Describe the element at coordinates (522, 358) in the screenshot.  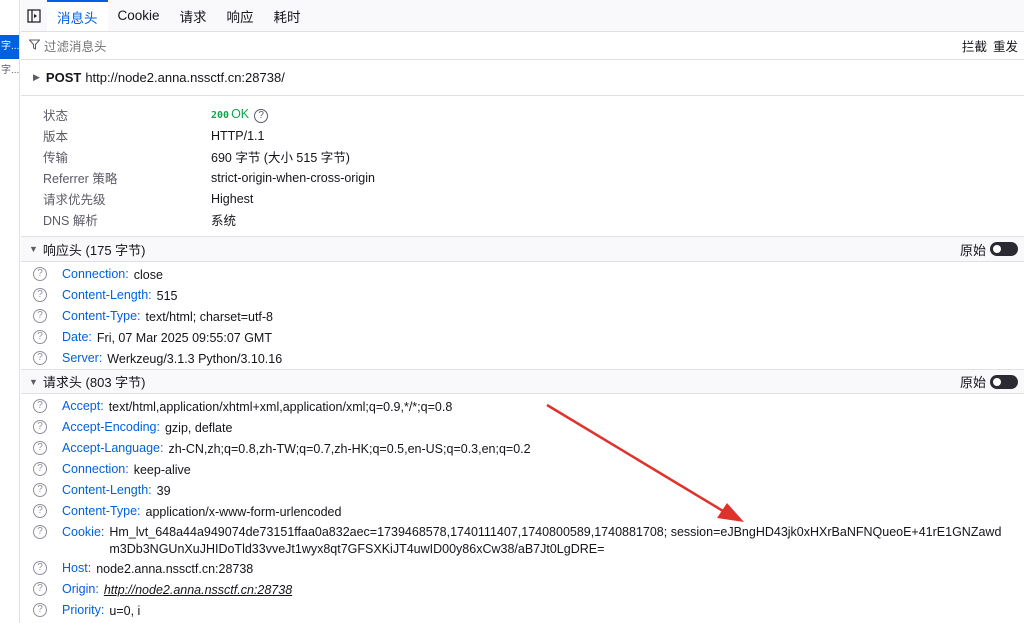
I see `header-row: ? Server: Werkzeug/3.1.3 Python/3.10.16` at that location.